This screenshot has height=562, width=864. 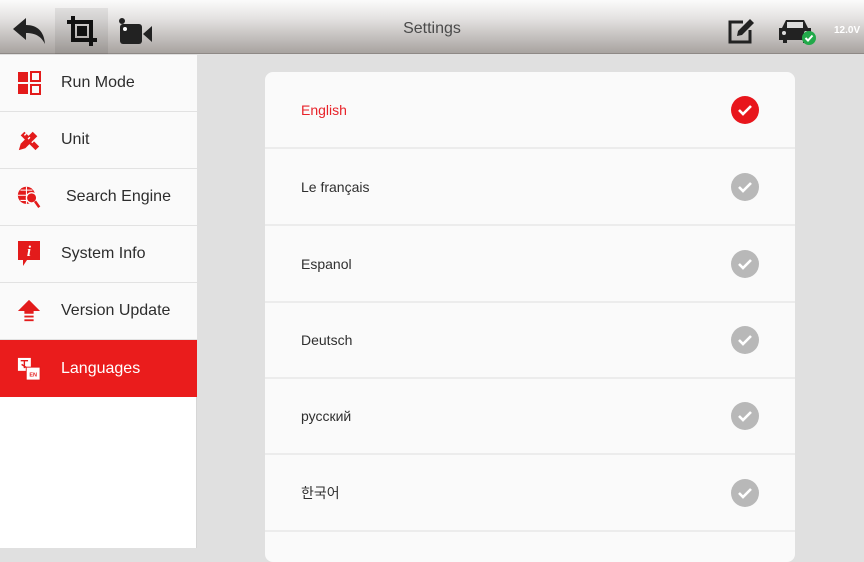 I want to click on sidebar-item-languages: EN Languages, so click(x=98, y=368).